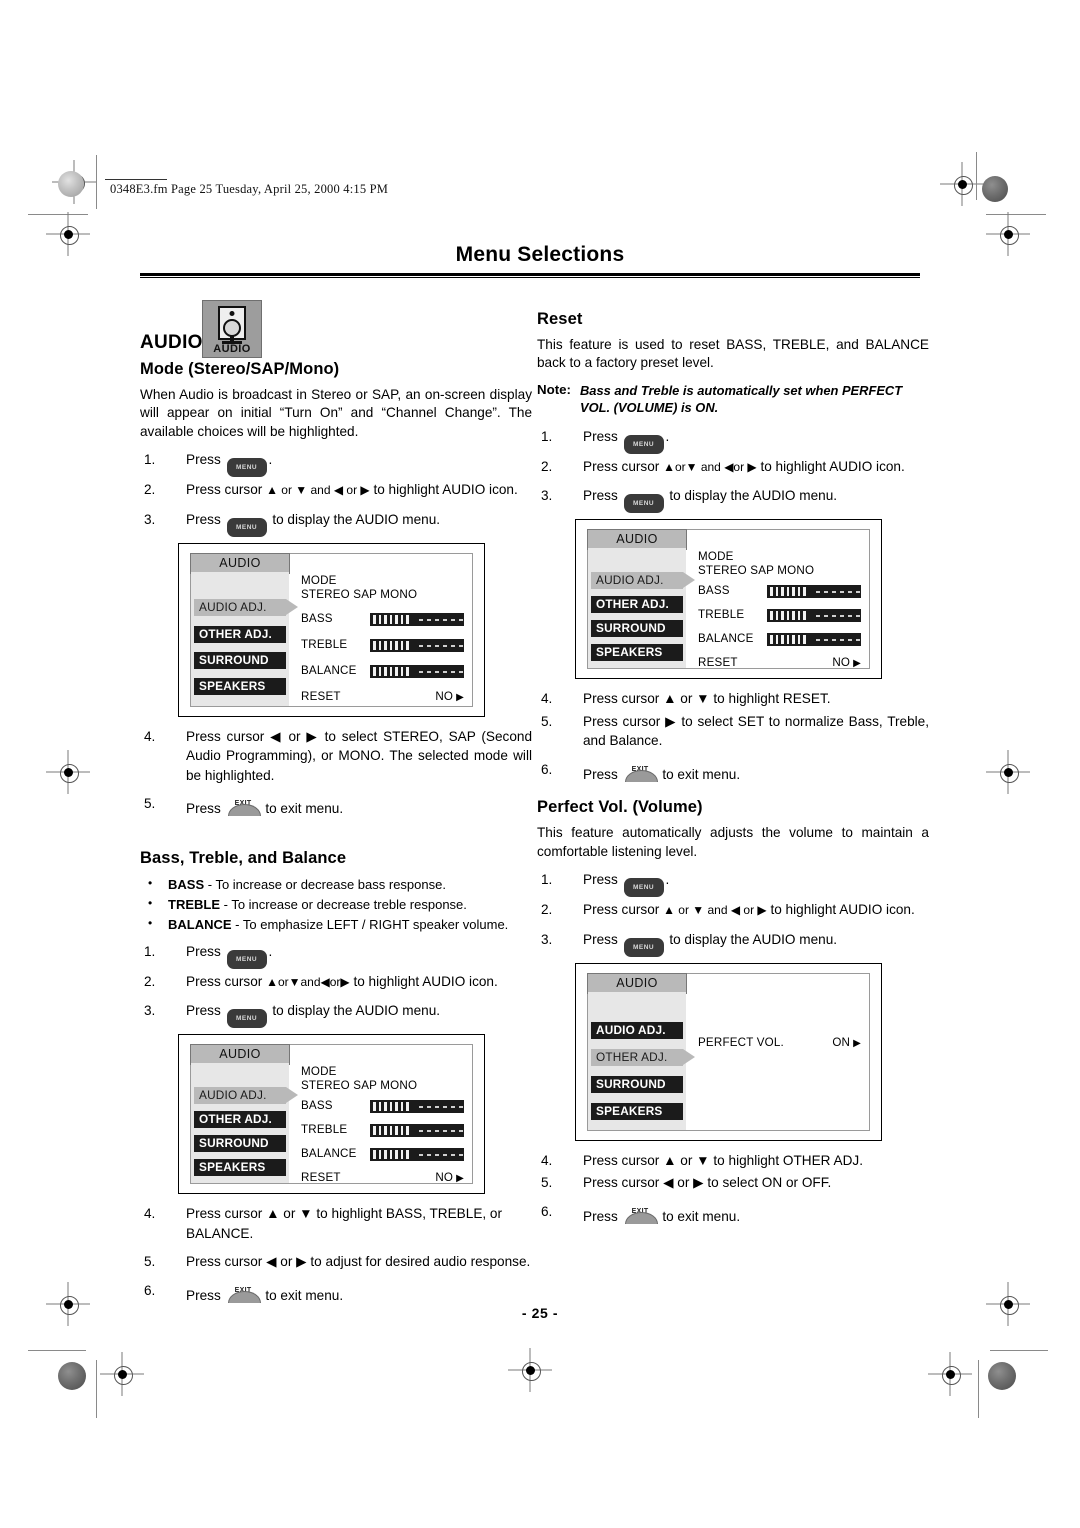  What do you see at coordinates (950, 1374) in the screenshot?
I see `registration-mark-bottom-right-lower` at bounding box center [950, 1374].